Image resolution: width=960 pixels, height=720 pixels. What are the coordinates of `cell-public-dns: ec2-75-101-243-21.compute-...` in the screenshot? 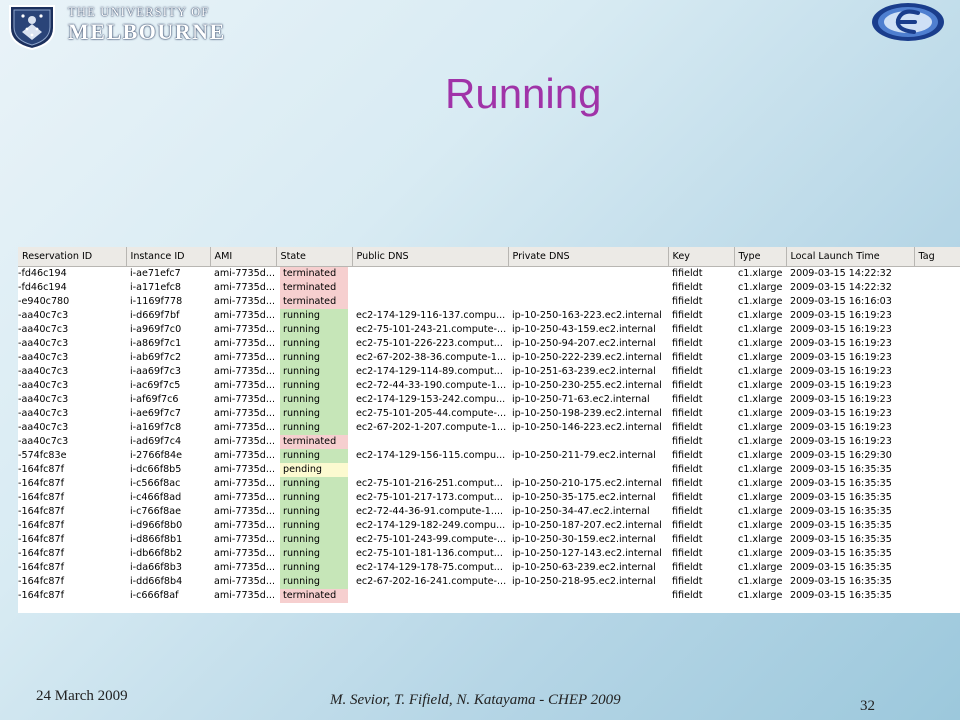 It's located at (431, 329).